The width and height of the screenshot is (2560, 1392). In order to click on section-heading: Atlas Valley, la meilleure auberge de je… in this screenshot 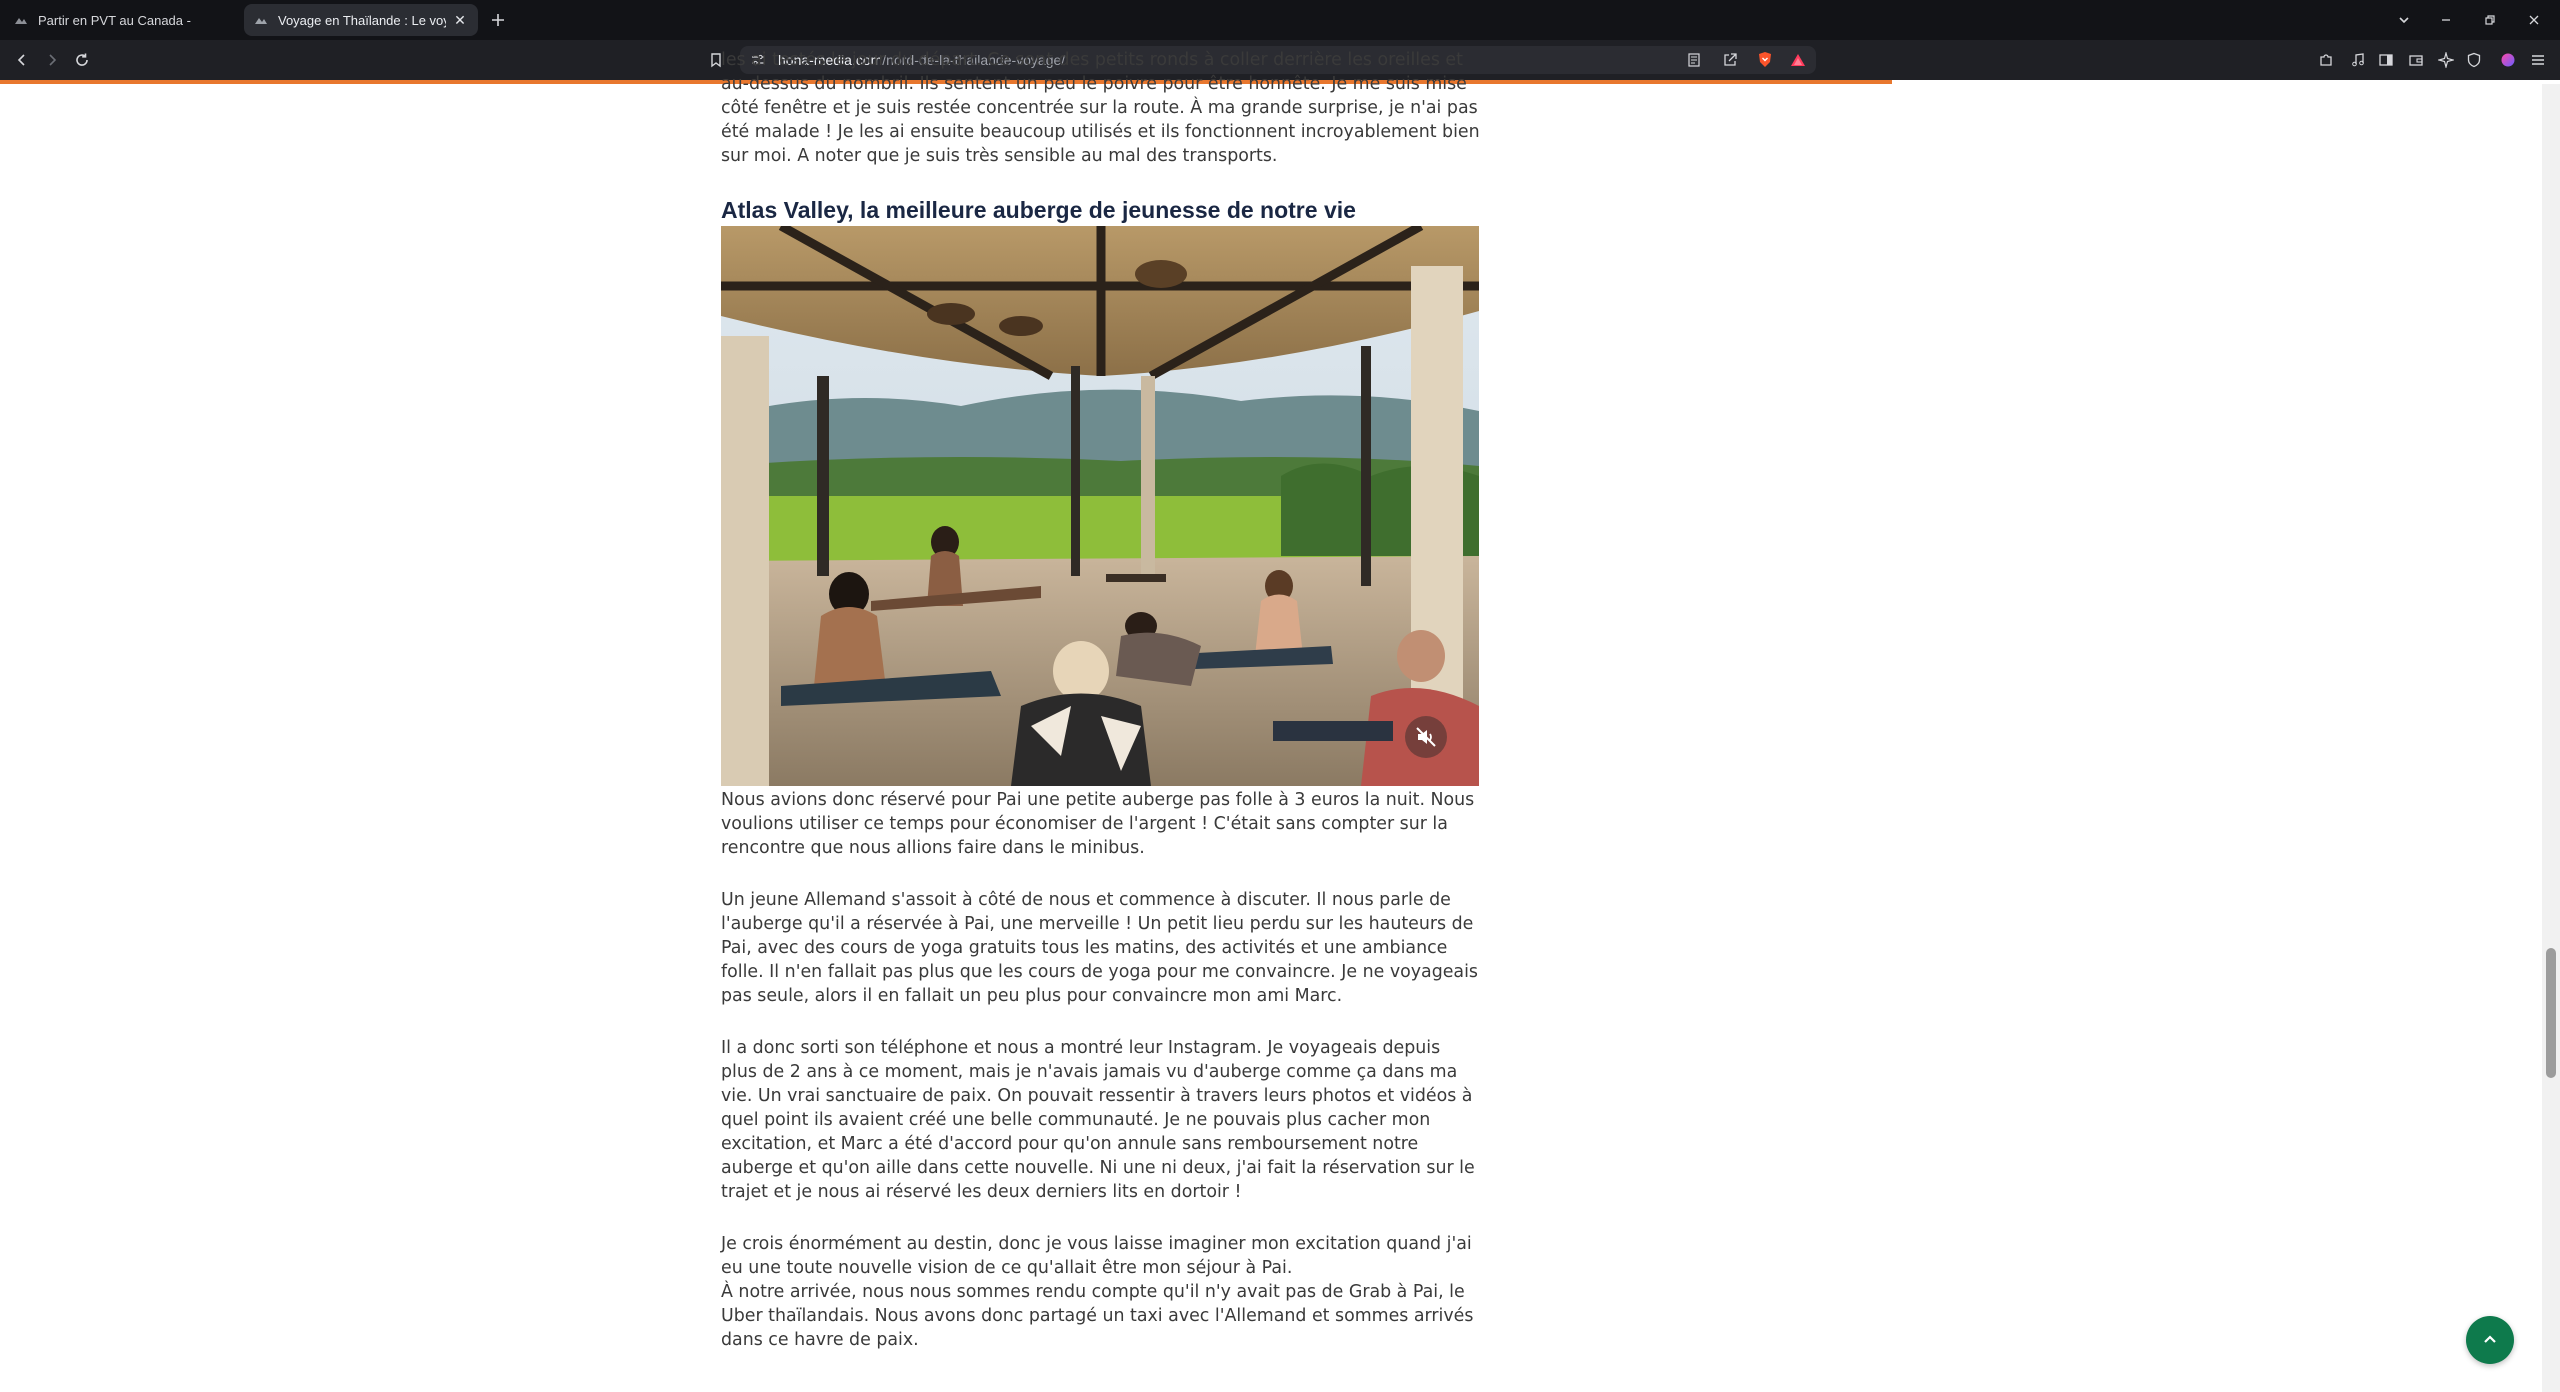, I will do `click(1038, 210)`.